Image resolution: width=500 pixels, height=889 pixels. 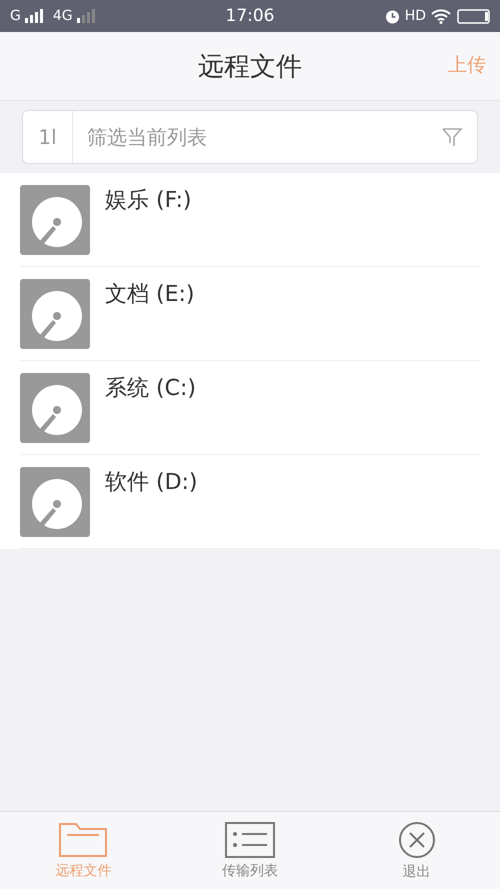 What do you see at coordinates (473, 16) in the screenshot?
I see `battery-icon` at bounding box center [473, 16].